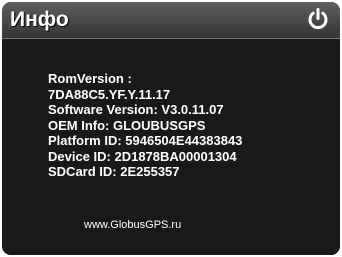 This screenshot has width=342, height=257. I want to click on page-title: Инфо, so click(39, 19).